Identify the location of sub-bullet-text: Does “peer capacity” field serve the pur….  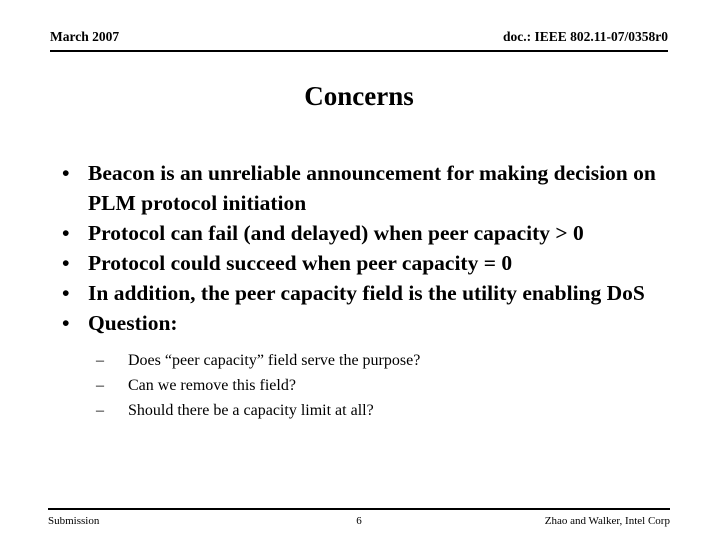
(274, 360).